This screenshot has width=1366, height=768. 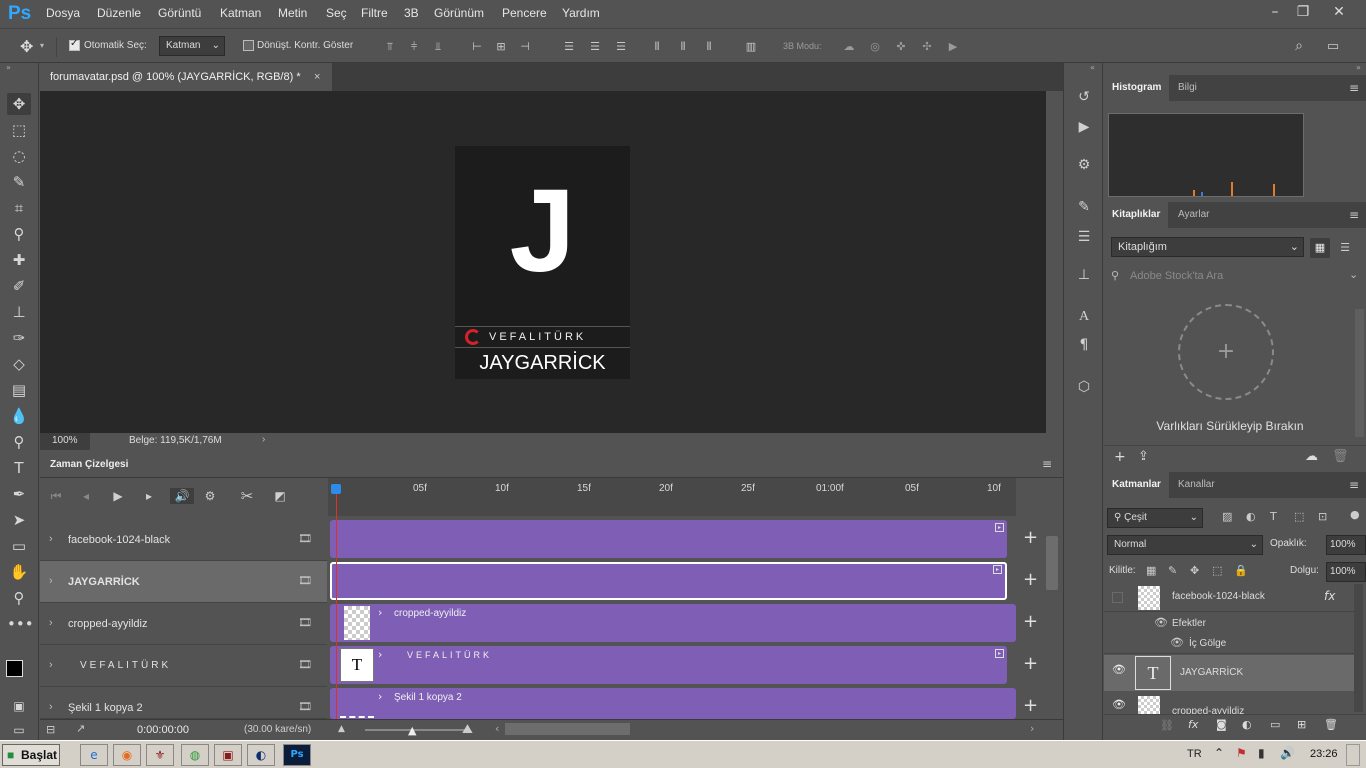 What do you see at coordinates (14, 668) in the screenshot?
I see `foreground-color-swatch` at bounding box center [14, 668].